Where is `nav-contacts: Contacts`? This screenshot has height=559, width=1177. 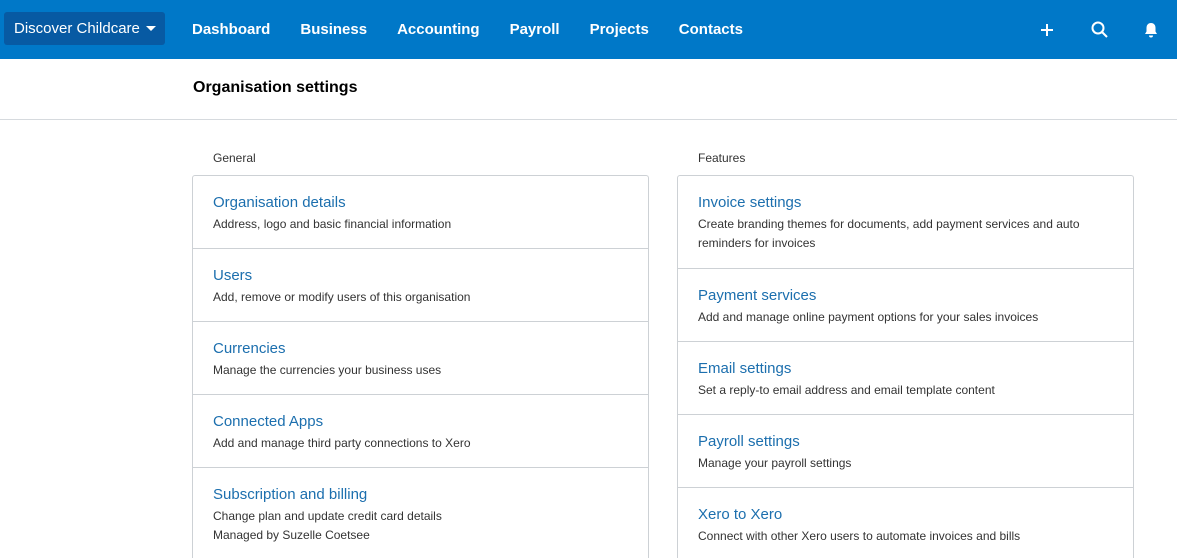 nav-contacts: Contacts is located at coordinates (711, 29).